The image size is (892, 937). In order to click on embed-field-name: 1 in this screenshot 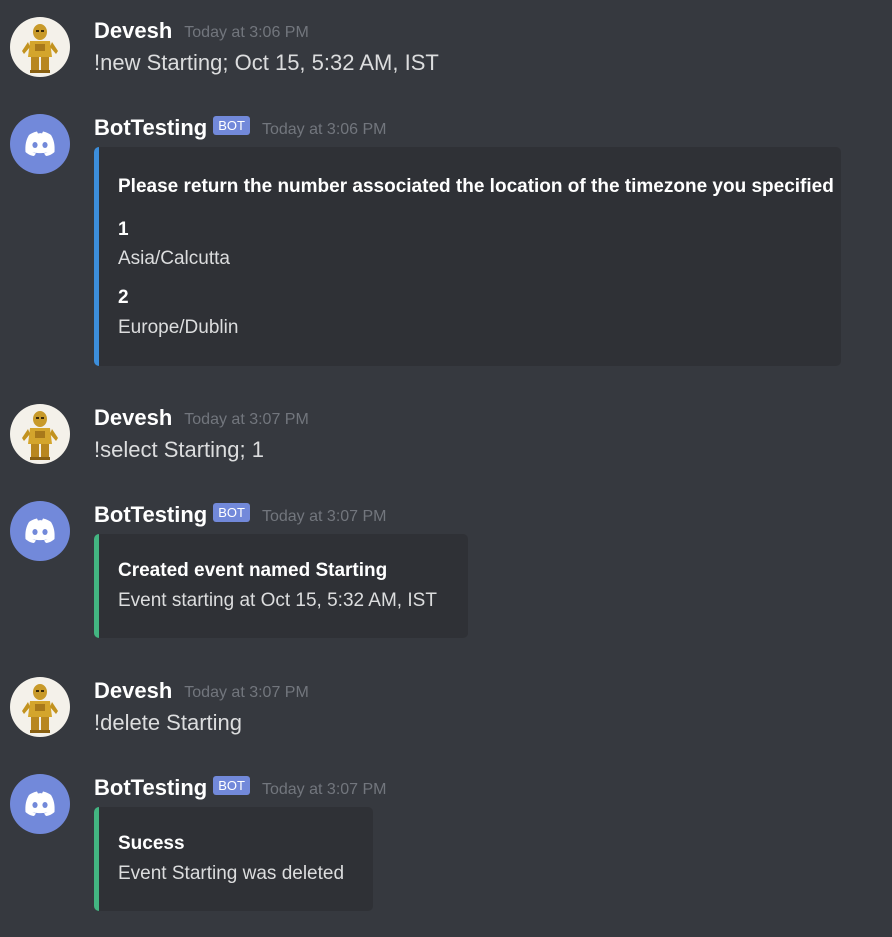, I will do `click(123, 229)`.